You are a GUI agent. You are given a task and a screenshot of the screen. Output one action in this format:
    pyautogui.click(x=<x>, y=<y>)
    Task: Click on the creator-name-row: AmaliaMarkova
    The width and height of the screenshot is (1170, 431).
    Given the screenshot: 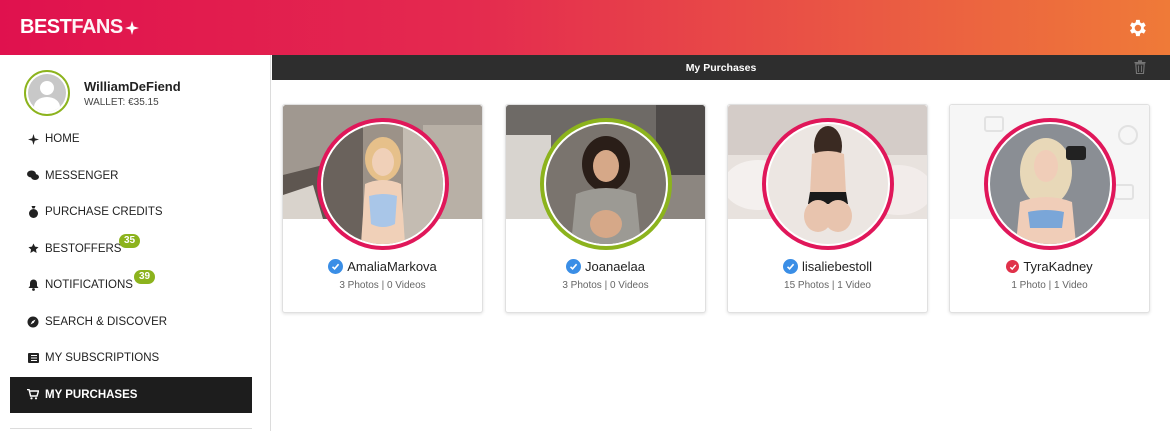 What is the action you would take?
    pyautogui.click(x=382, y=266)
    